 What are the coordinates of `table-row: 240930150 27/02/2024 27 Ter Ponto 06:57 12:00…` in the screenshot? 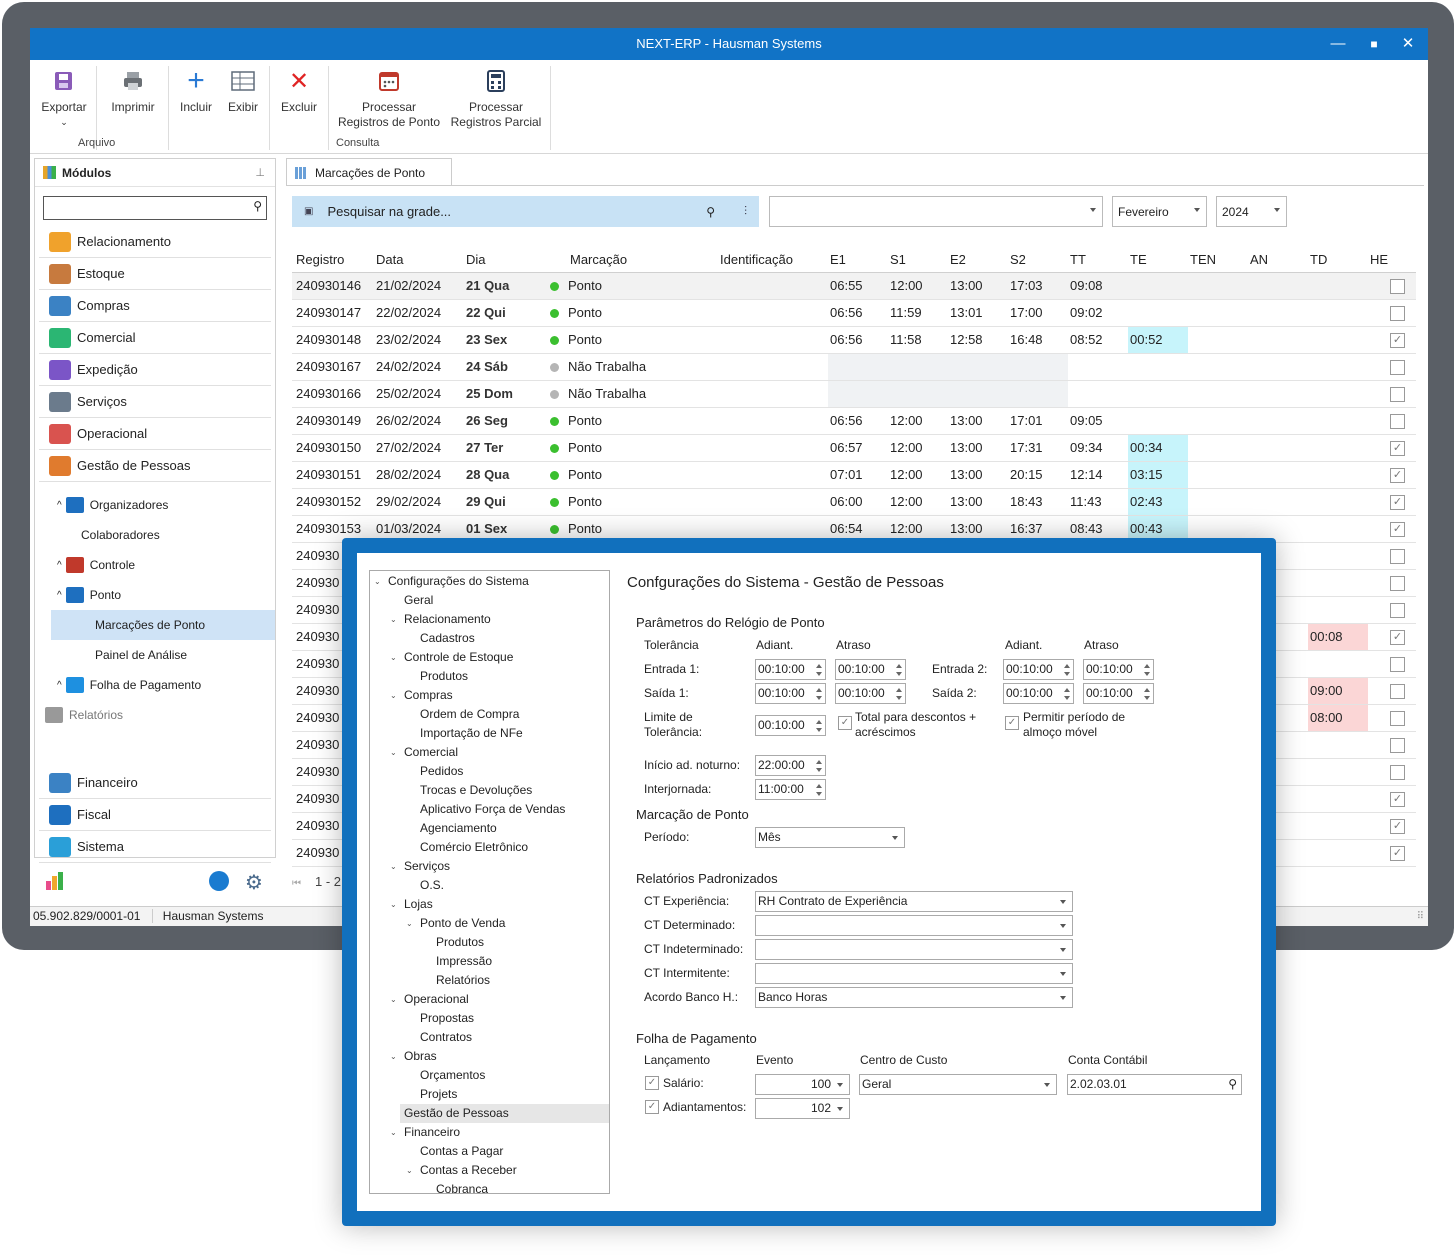 It's located at (854, 448).